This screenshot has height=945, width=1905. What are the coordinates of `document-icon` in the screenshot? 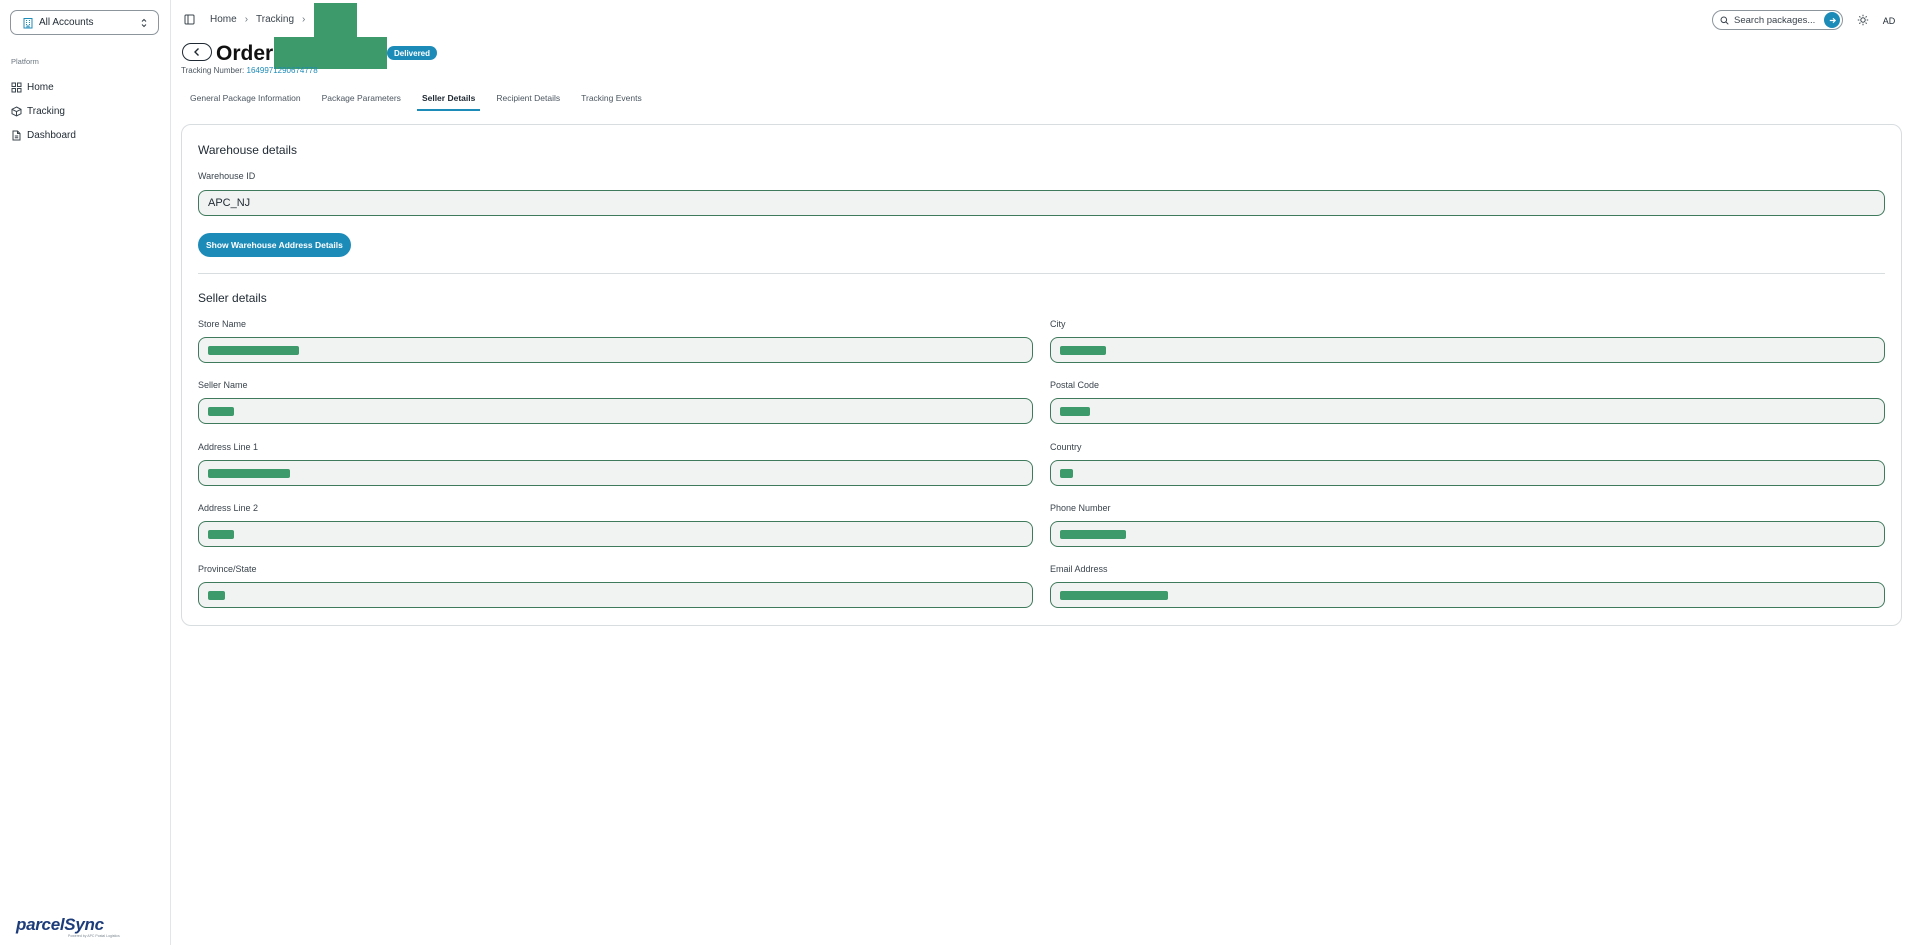 It's located at (16, 135).